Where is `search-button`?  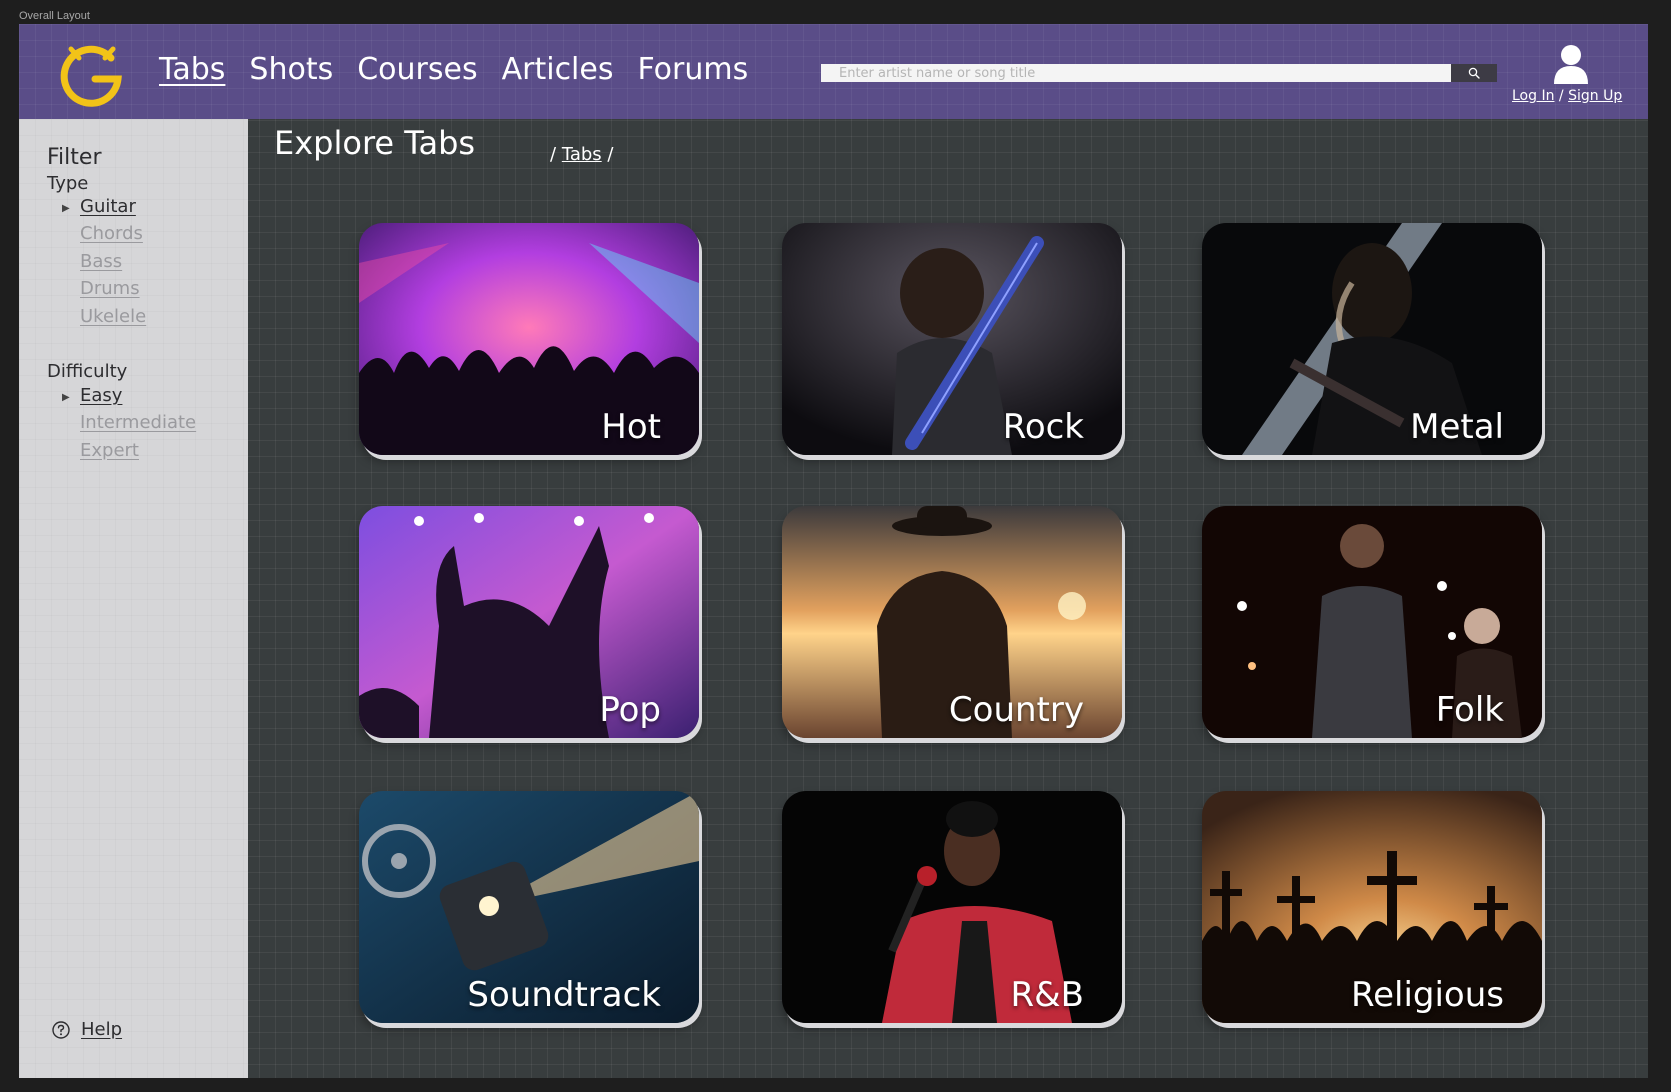 search-button is located at coordinates (1474, 73).